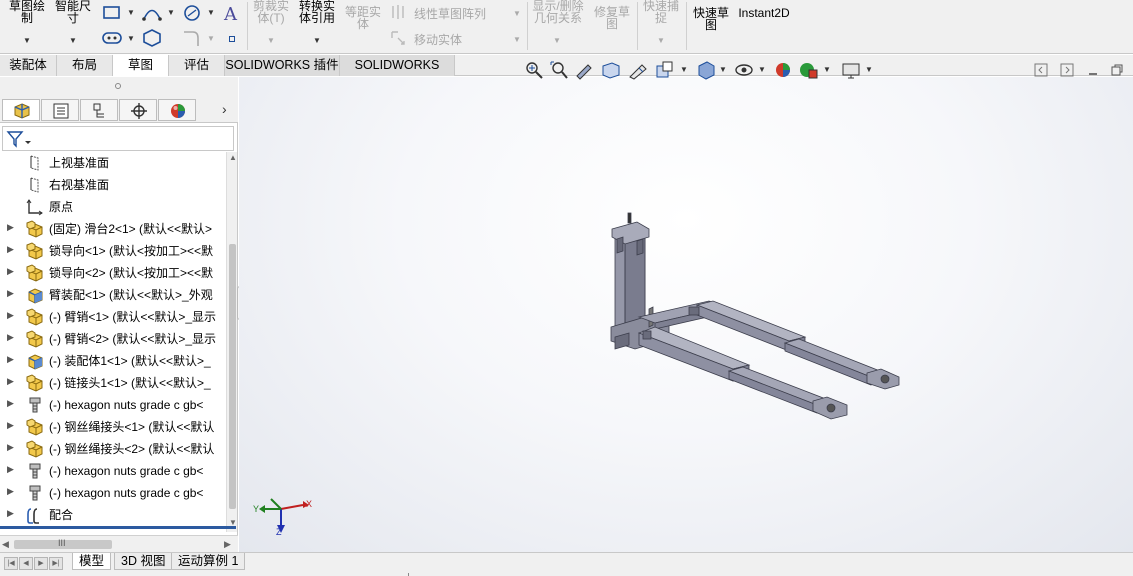 This screenshot has height=576, width=1133. I want to click on spline-dropdown-caret: ▼, so click(211, 12).